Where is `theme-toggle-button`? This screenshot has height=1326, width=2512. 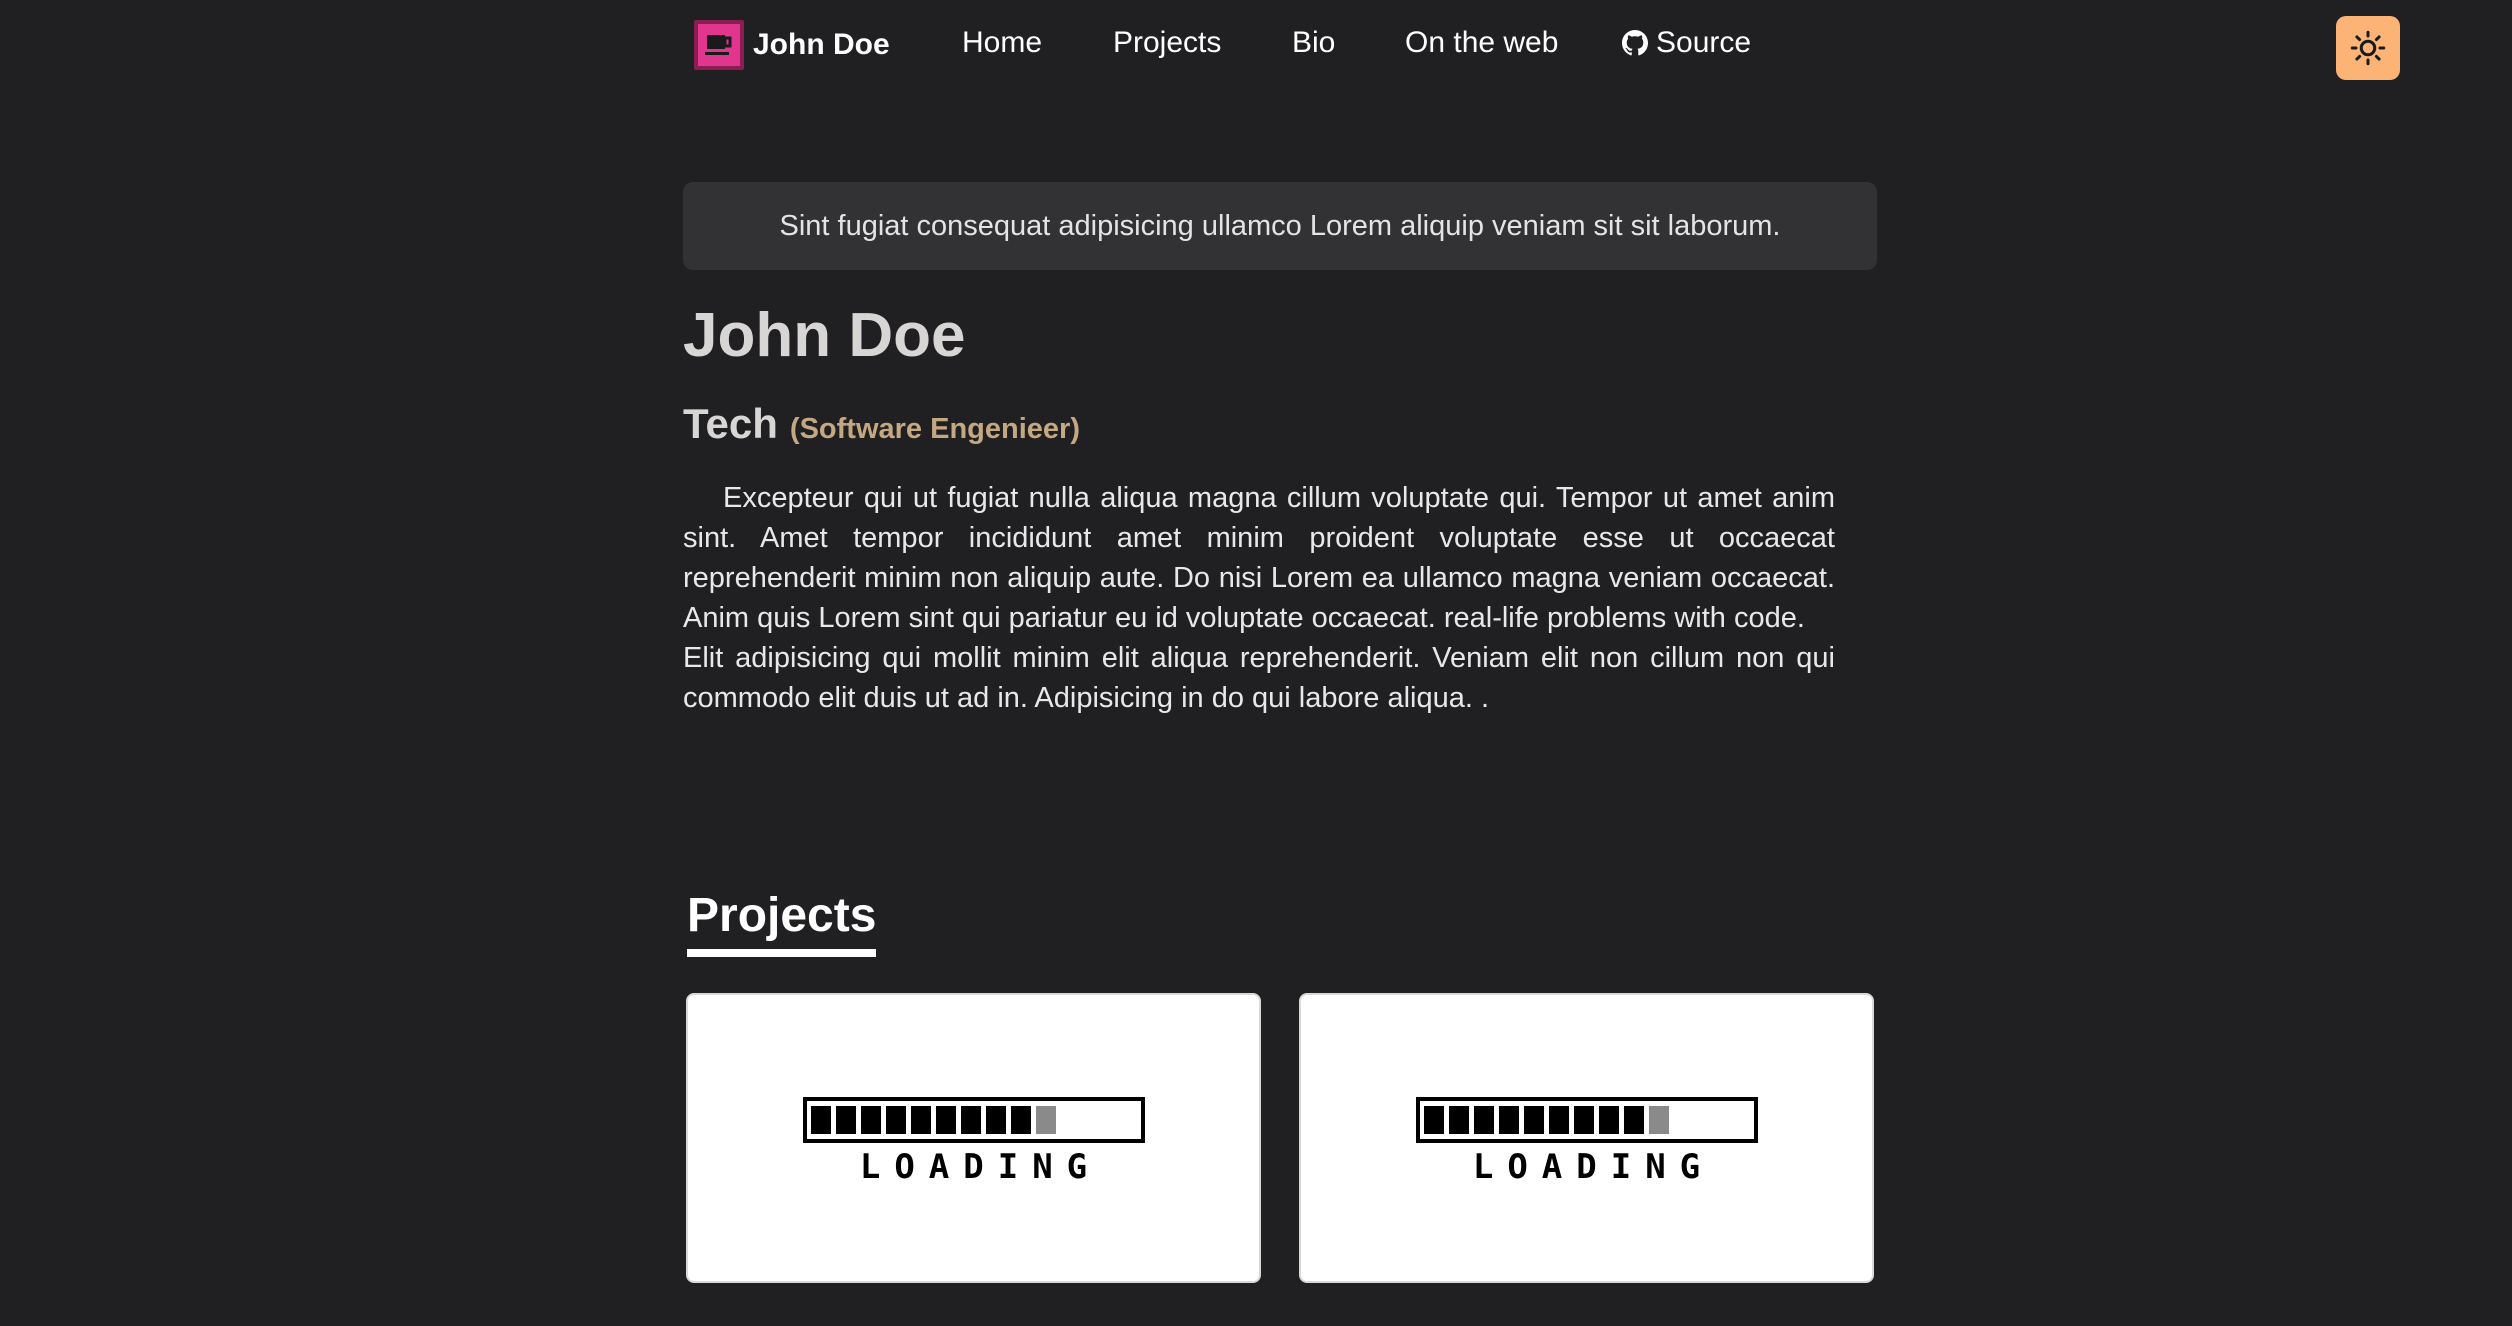
theme-toggle-button is located at coordinates (2368, 48).